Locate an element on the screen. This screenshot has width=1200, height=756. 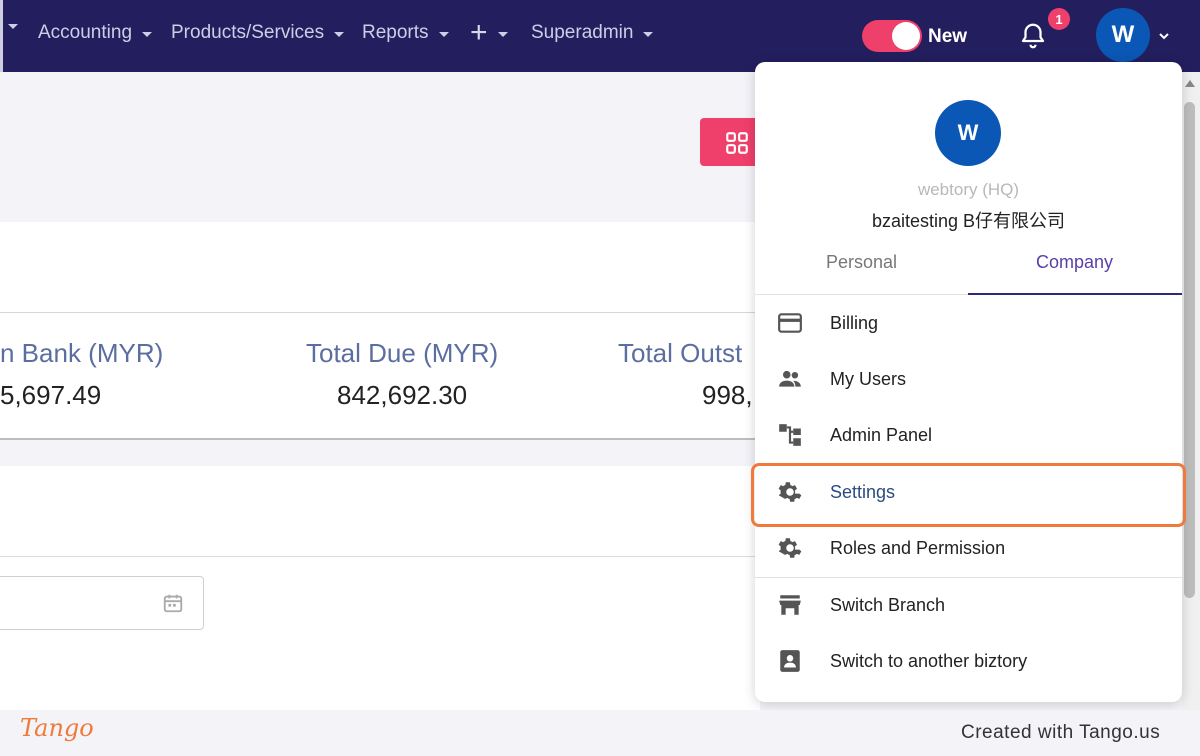
users-icon is located at coordinates (790, 378).